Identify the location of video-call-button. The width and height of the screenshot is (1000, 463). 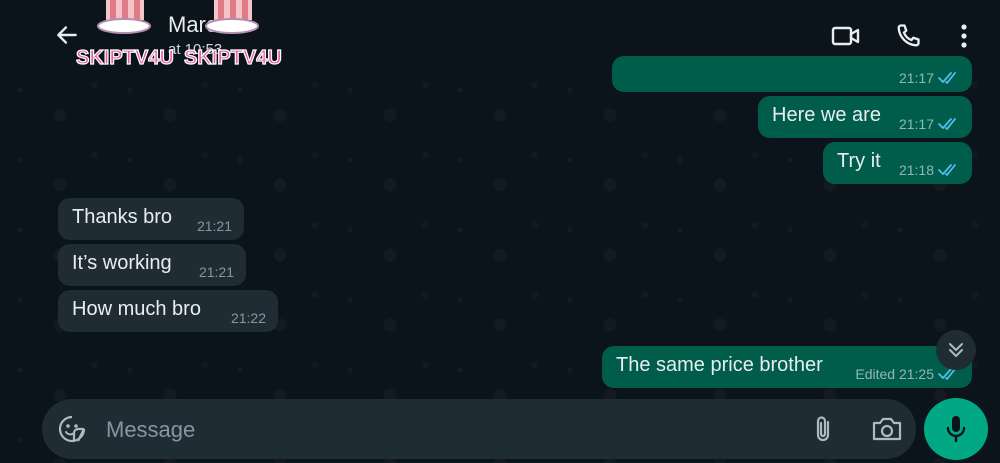
(846, 36).